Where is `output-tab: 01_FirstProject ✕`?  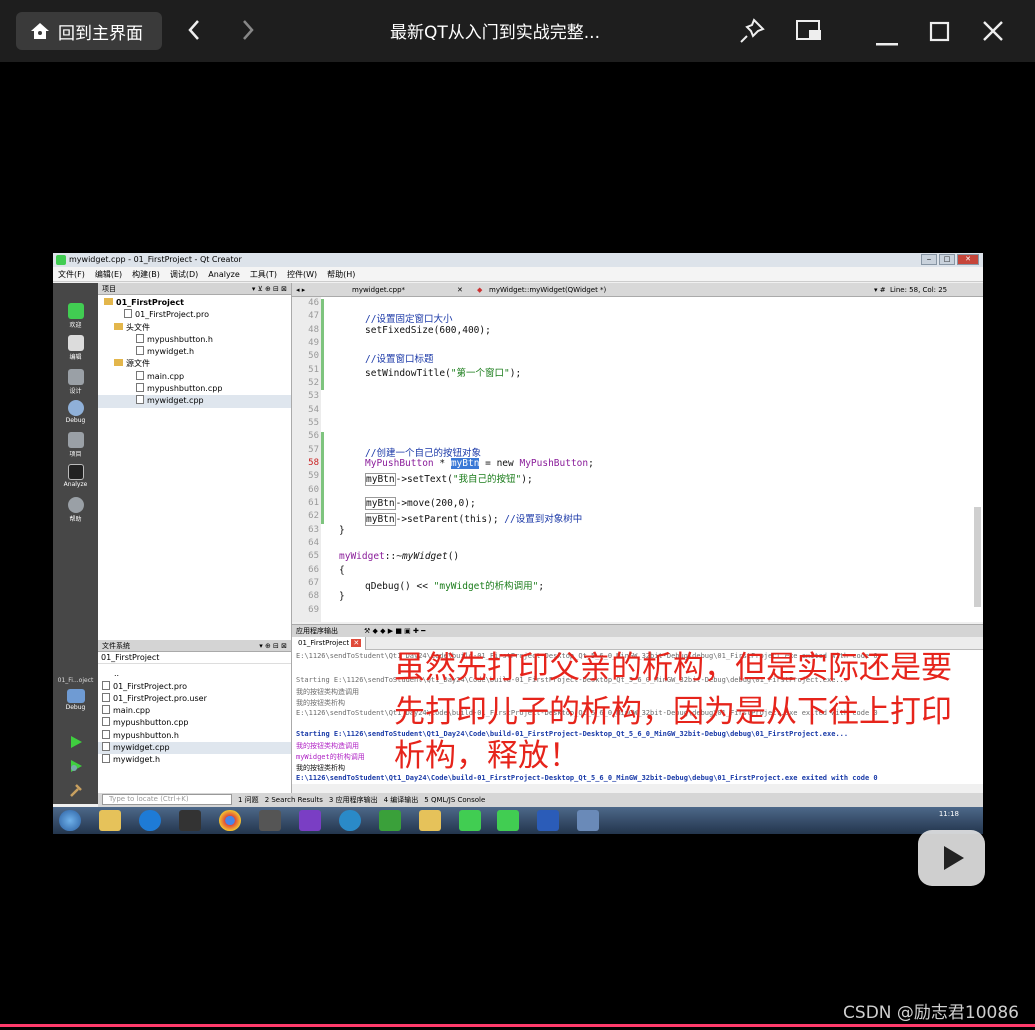
output-tab: 01_FirstProject ✕ is located at coordinates (329, 643).